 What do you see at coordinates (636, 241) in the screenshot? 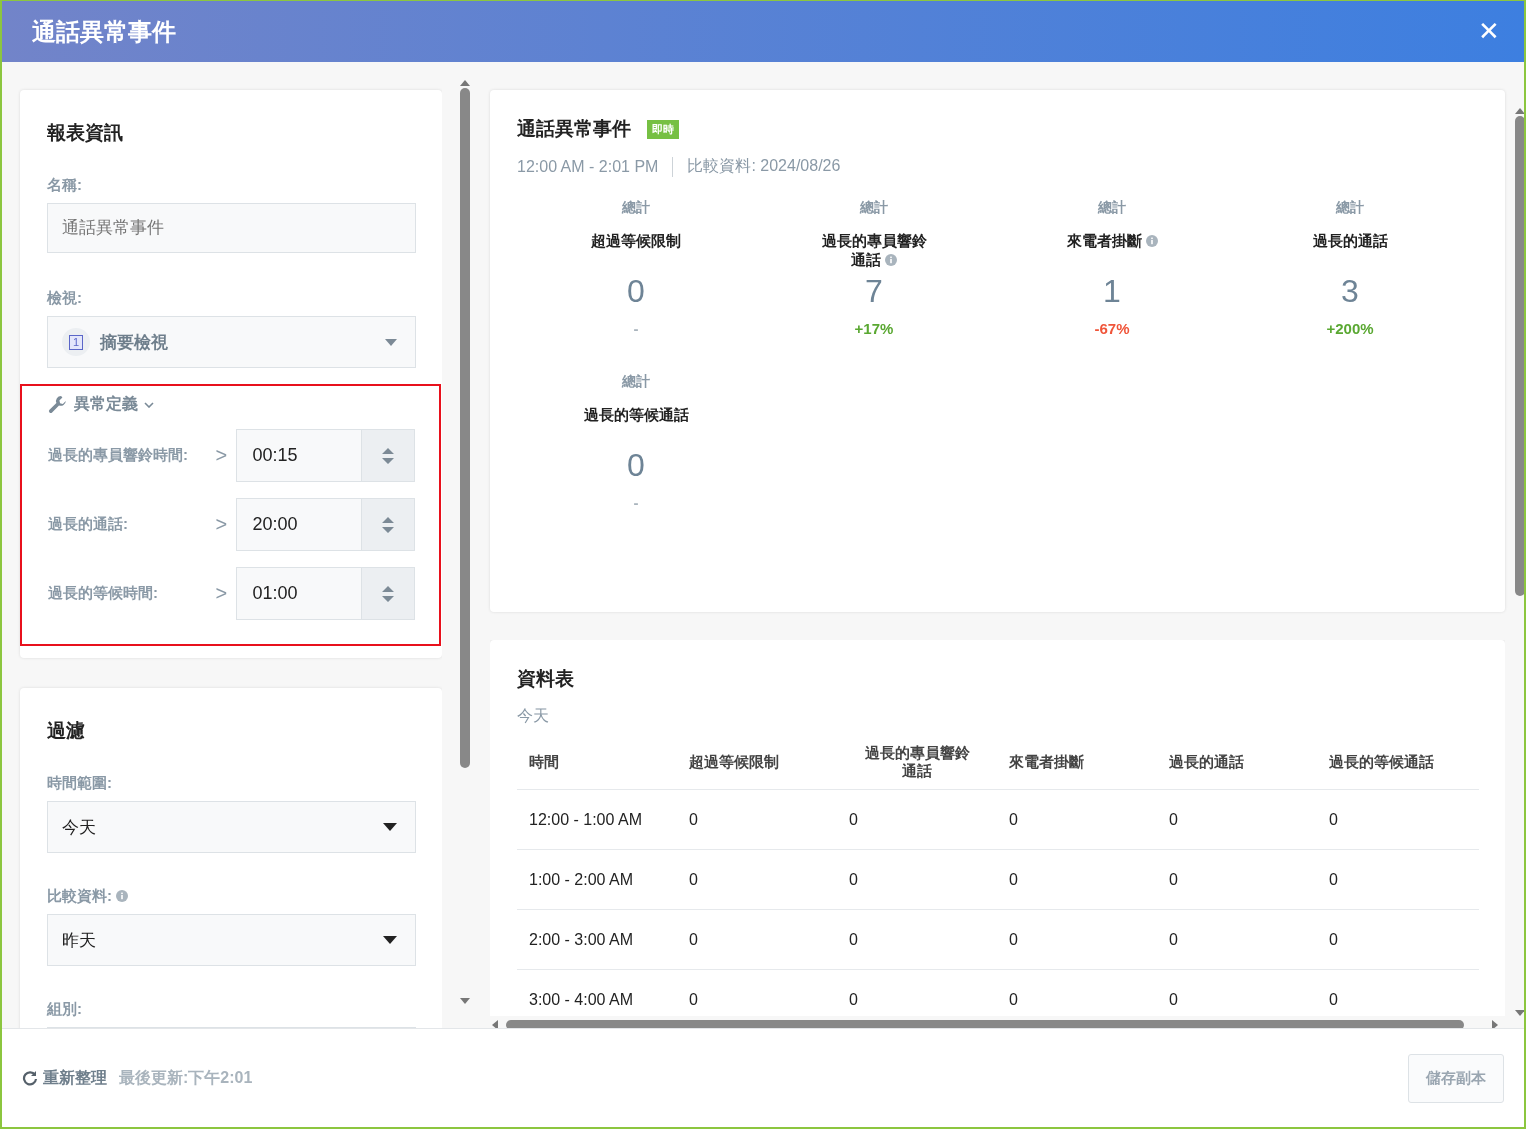
I see `metric-name: 超過等候限制` at bounding box center [636, 241].